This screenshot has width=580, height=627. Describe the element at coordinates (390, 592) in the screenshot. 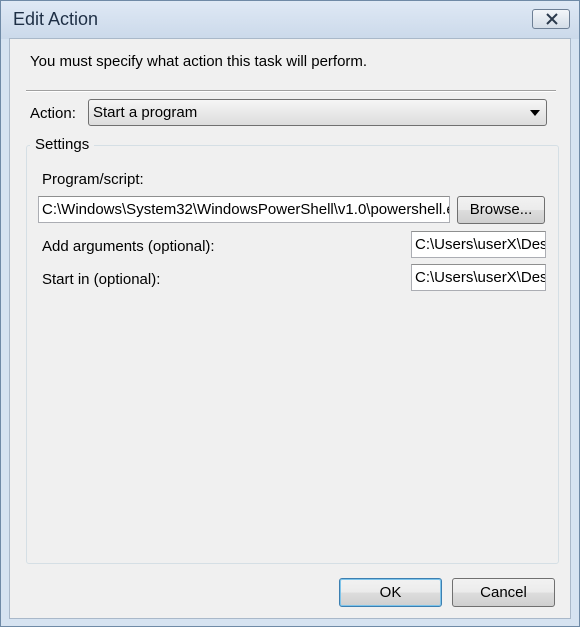

I see `ok-button: OK` at that location.